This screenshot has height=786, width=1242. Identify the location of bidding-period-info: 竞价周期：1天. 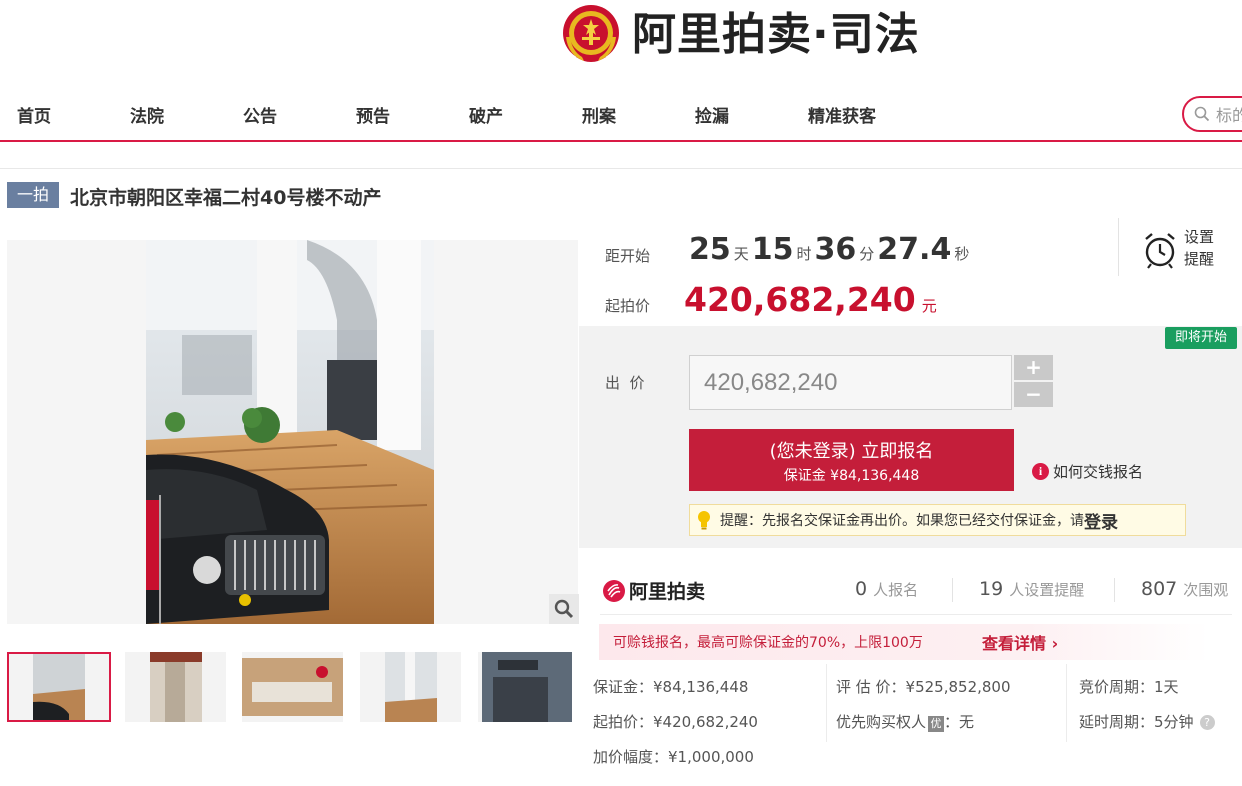
(1129, 687).